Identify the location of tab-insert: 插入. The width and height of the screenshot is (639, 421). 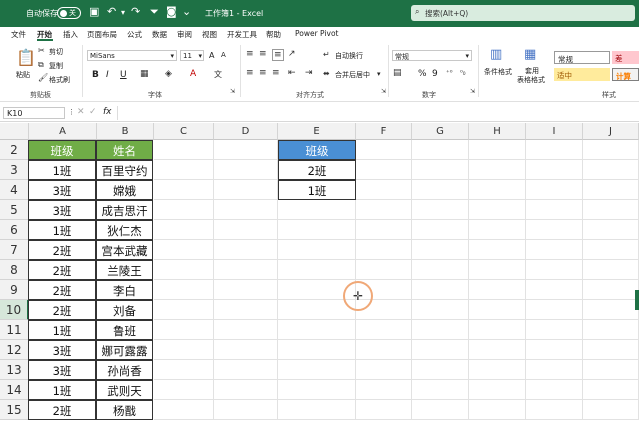
(70, 34).